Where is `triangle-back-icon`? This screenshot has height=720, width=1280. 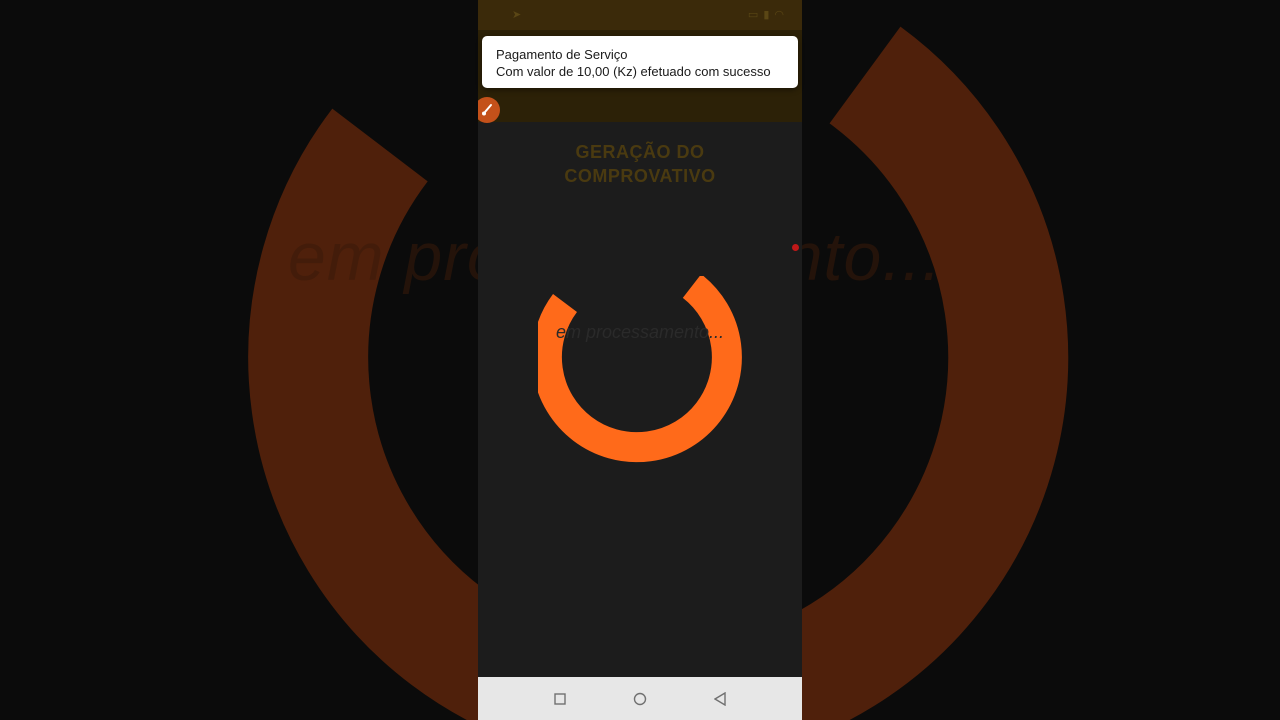 triangle-back-icon is located at coordinates (720, 698).